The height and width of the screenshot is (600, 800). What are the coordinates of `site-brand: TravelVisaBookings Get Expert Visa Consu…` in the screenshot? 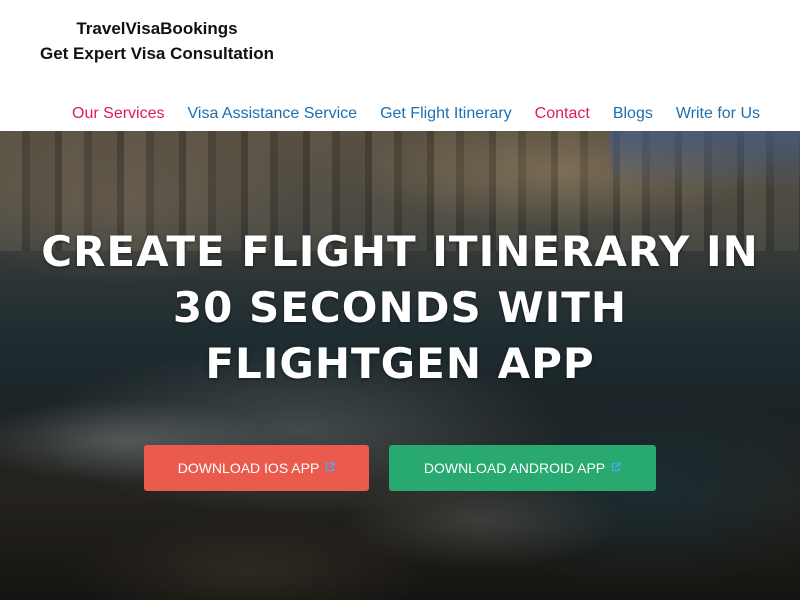 It's located at (157, 41).